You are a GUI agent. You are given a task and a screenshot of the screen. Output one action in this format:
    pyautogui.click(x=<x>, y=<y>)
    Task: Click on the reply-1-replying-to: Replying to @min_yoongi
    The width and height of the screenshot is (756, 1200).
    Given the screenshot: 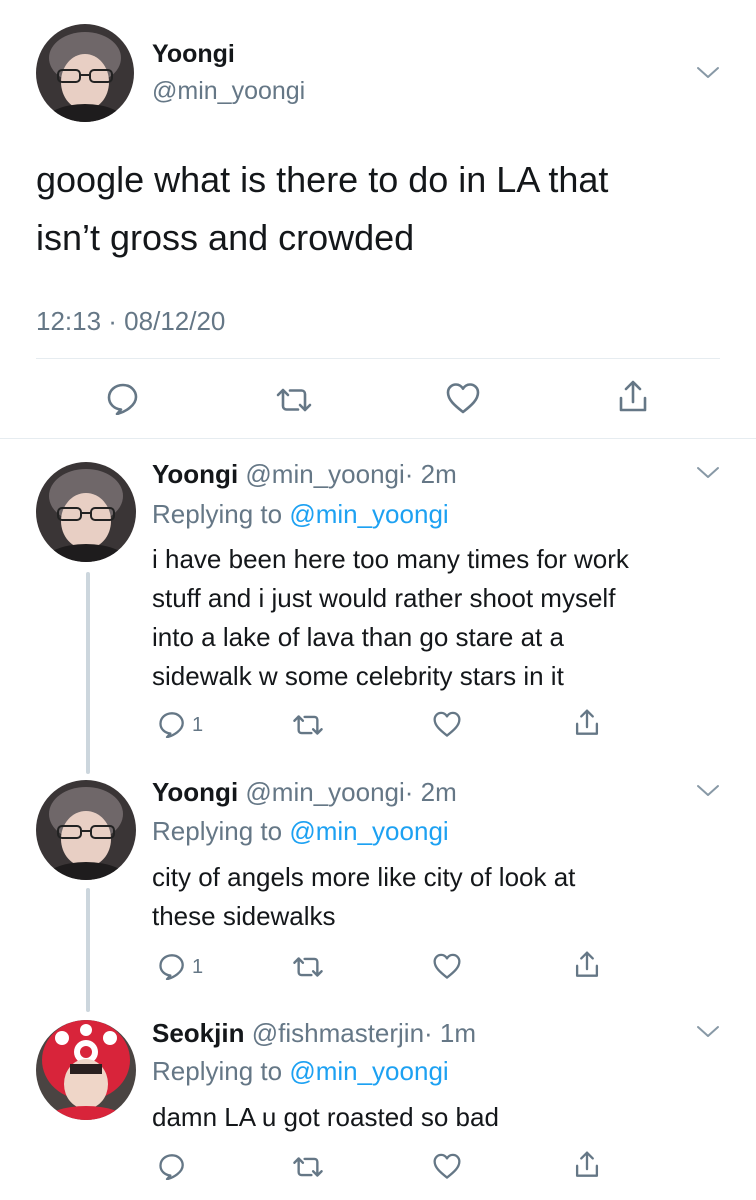 What is the action you would take?
    pyautogui.click(x=300, y=514)
    